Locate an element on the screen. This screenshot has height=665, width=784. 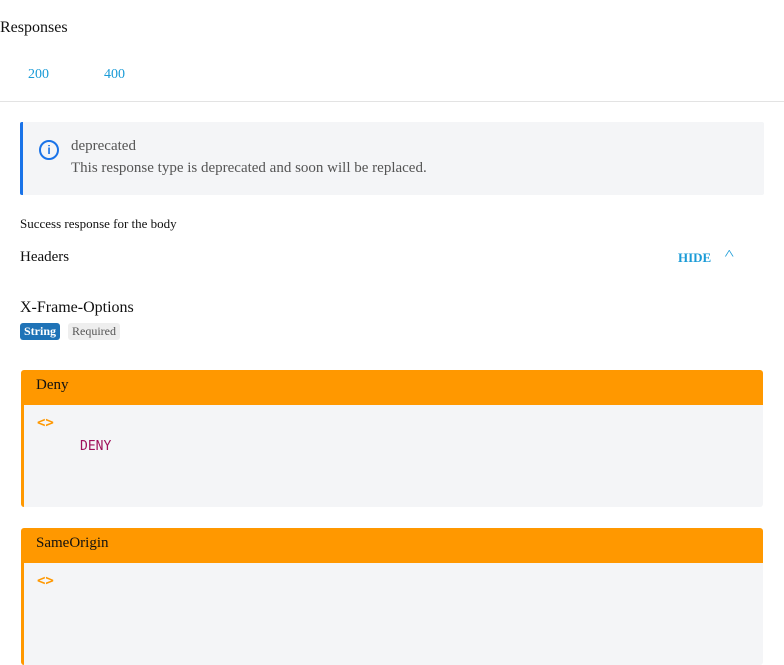
notice-title: deprecated is located at coordinates (103, 146).